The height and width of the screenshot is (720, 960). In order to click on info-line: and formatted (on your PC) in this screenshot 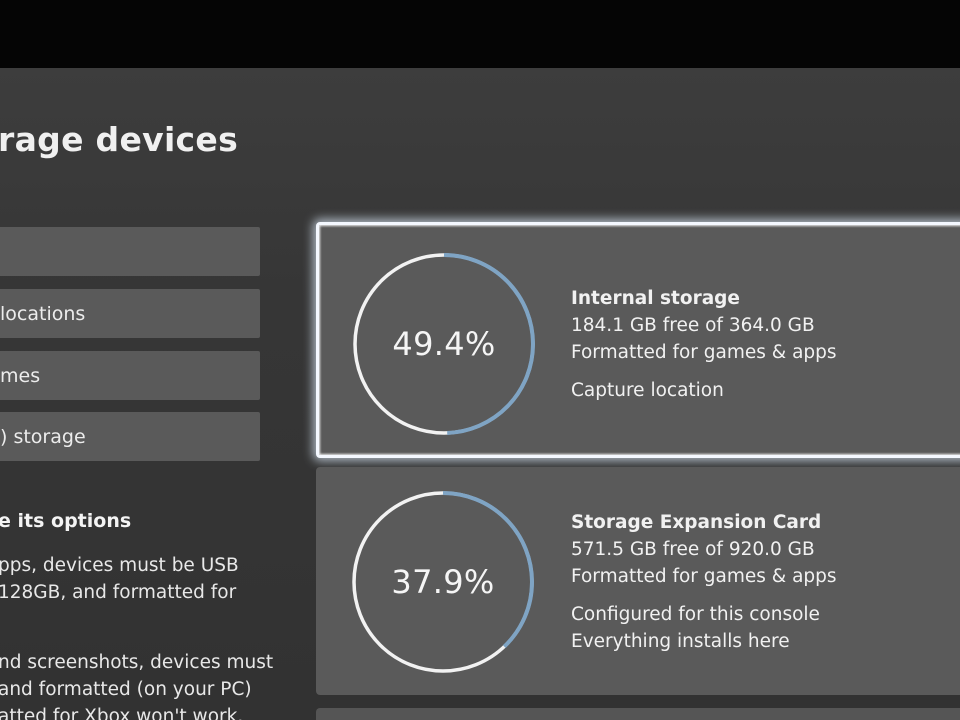, I will do `click(126, 689)`.